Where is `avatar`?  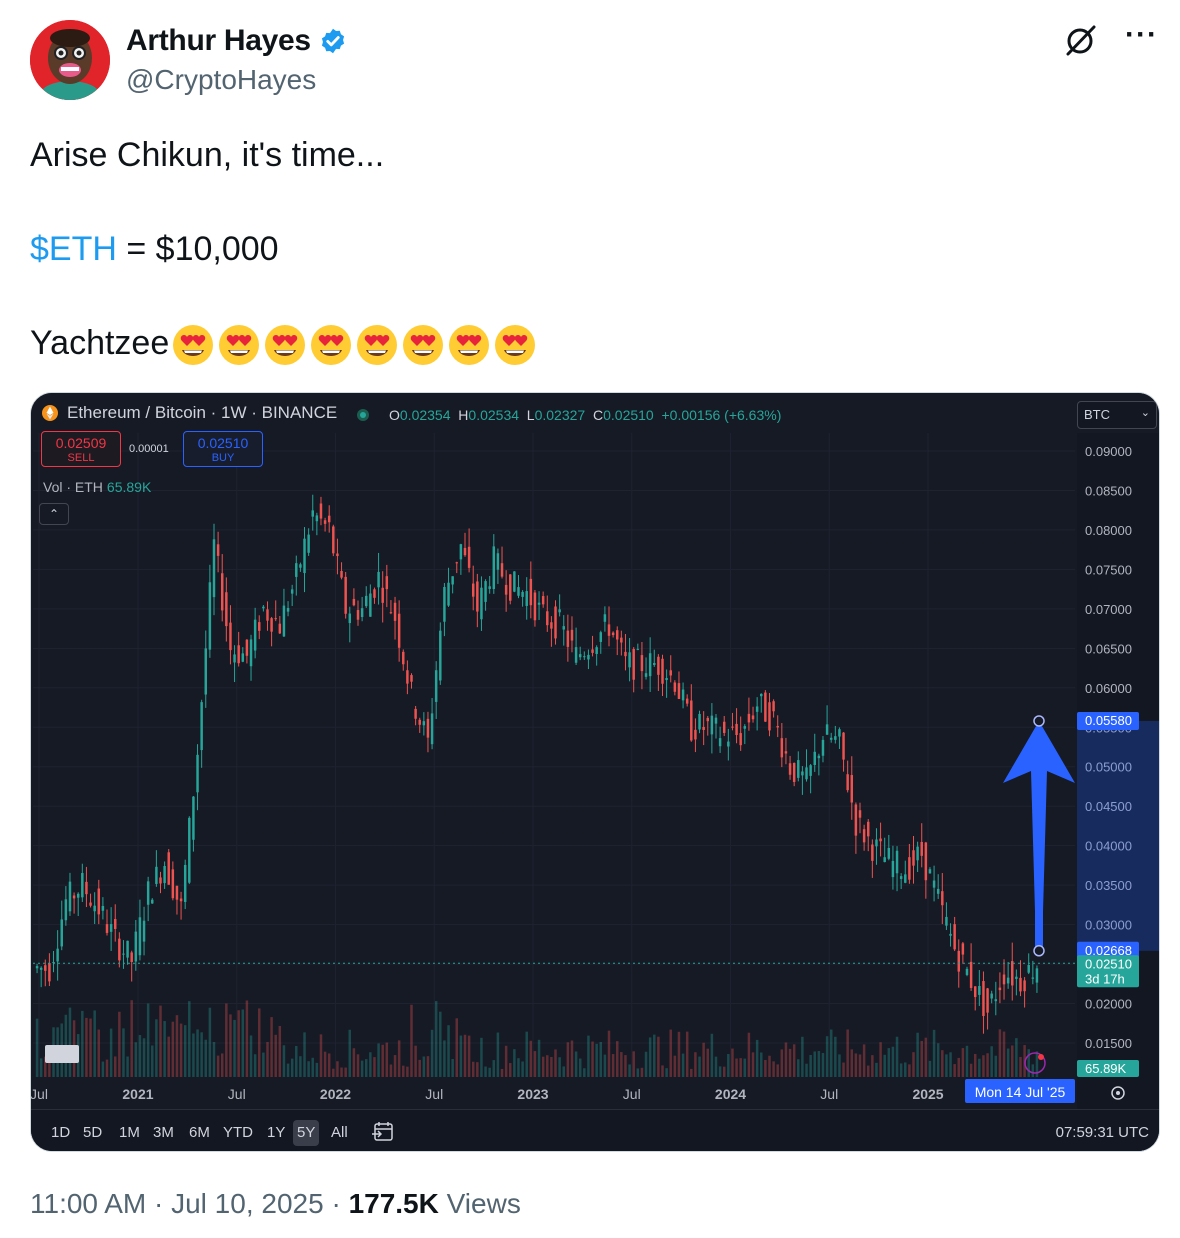 avatar is located at coordinates (70, 60).